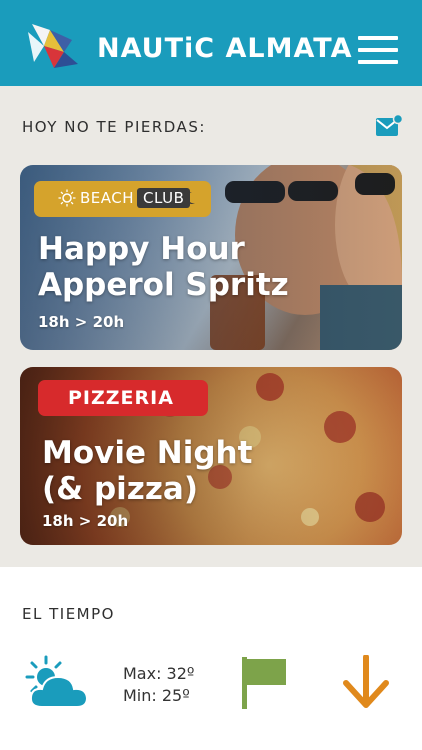 Image resolution: width=422 pixels, height=750 pixels. I want to click on mail-notification-icon, so click(389, 126).